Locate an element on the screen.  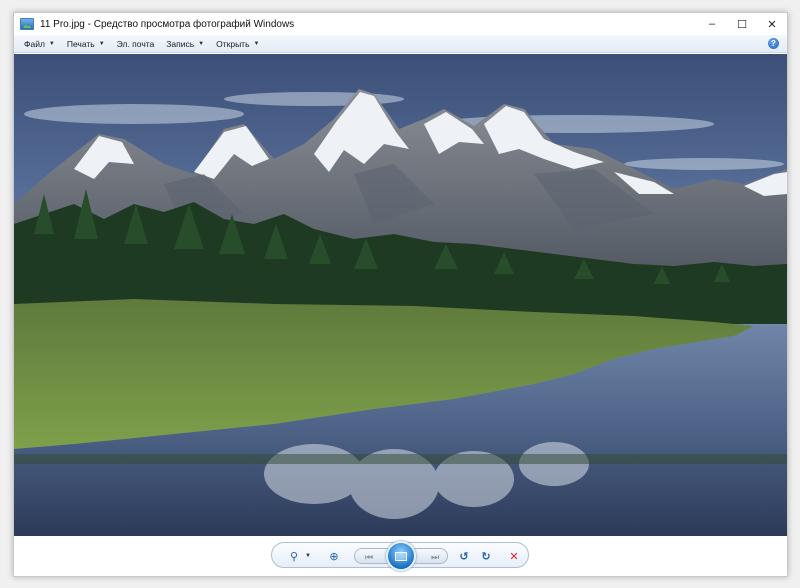
maximize-button: ☐ is located at coordinates (742, 24).